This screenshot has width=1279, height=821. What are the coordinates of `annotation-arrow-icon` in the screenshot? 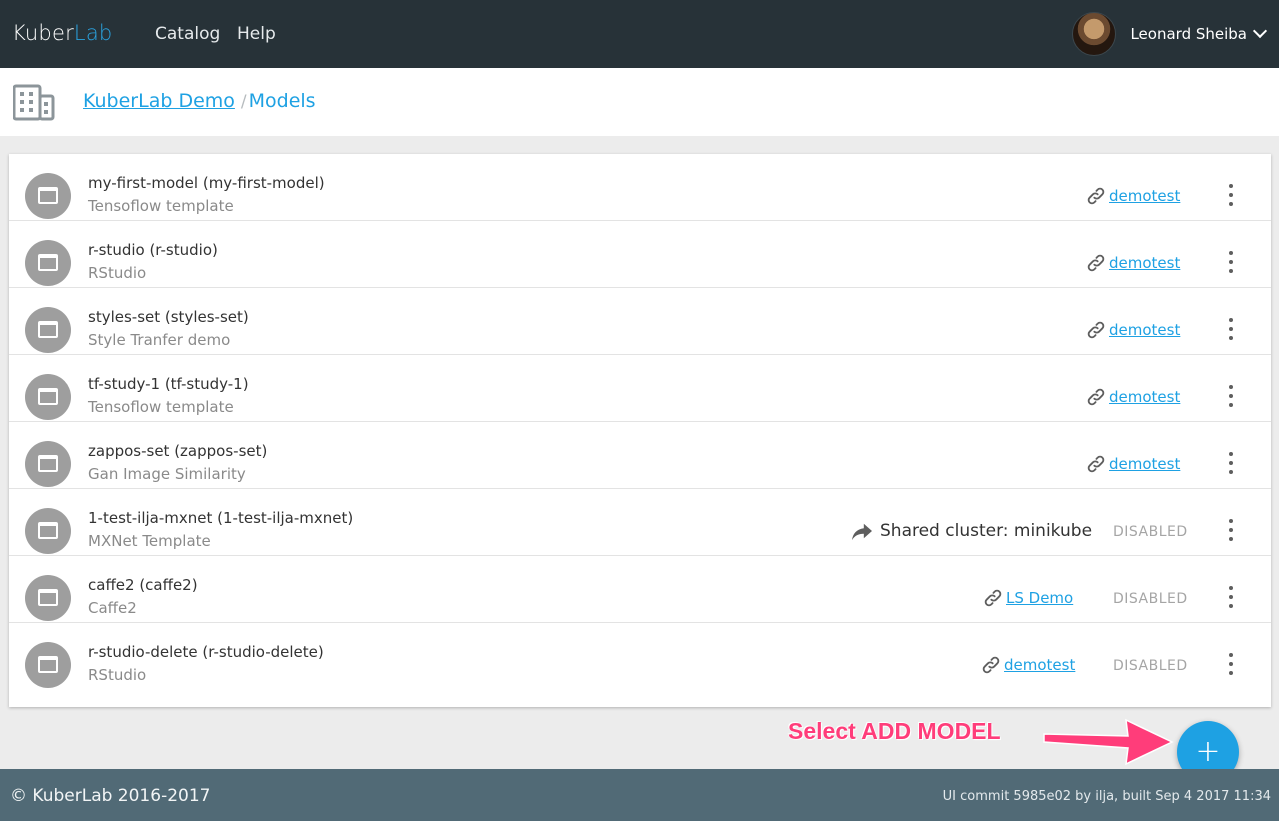 It's located at (1108, 742).